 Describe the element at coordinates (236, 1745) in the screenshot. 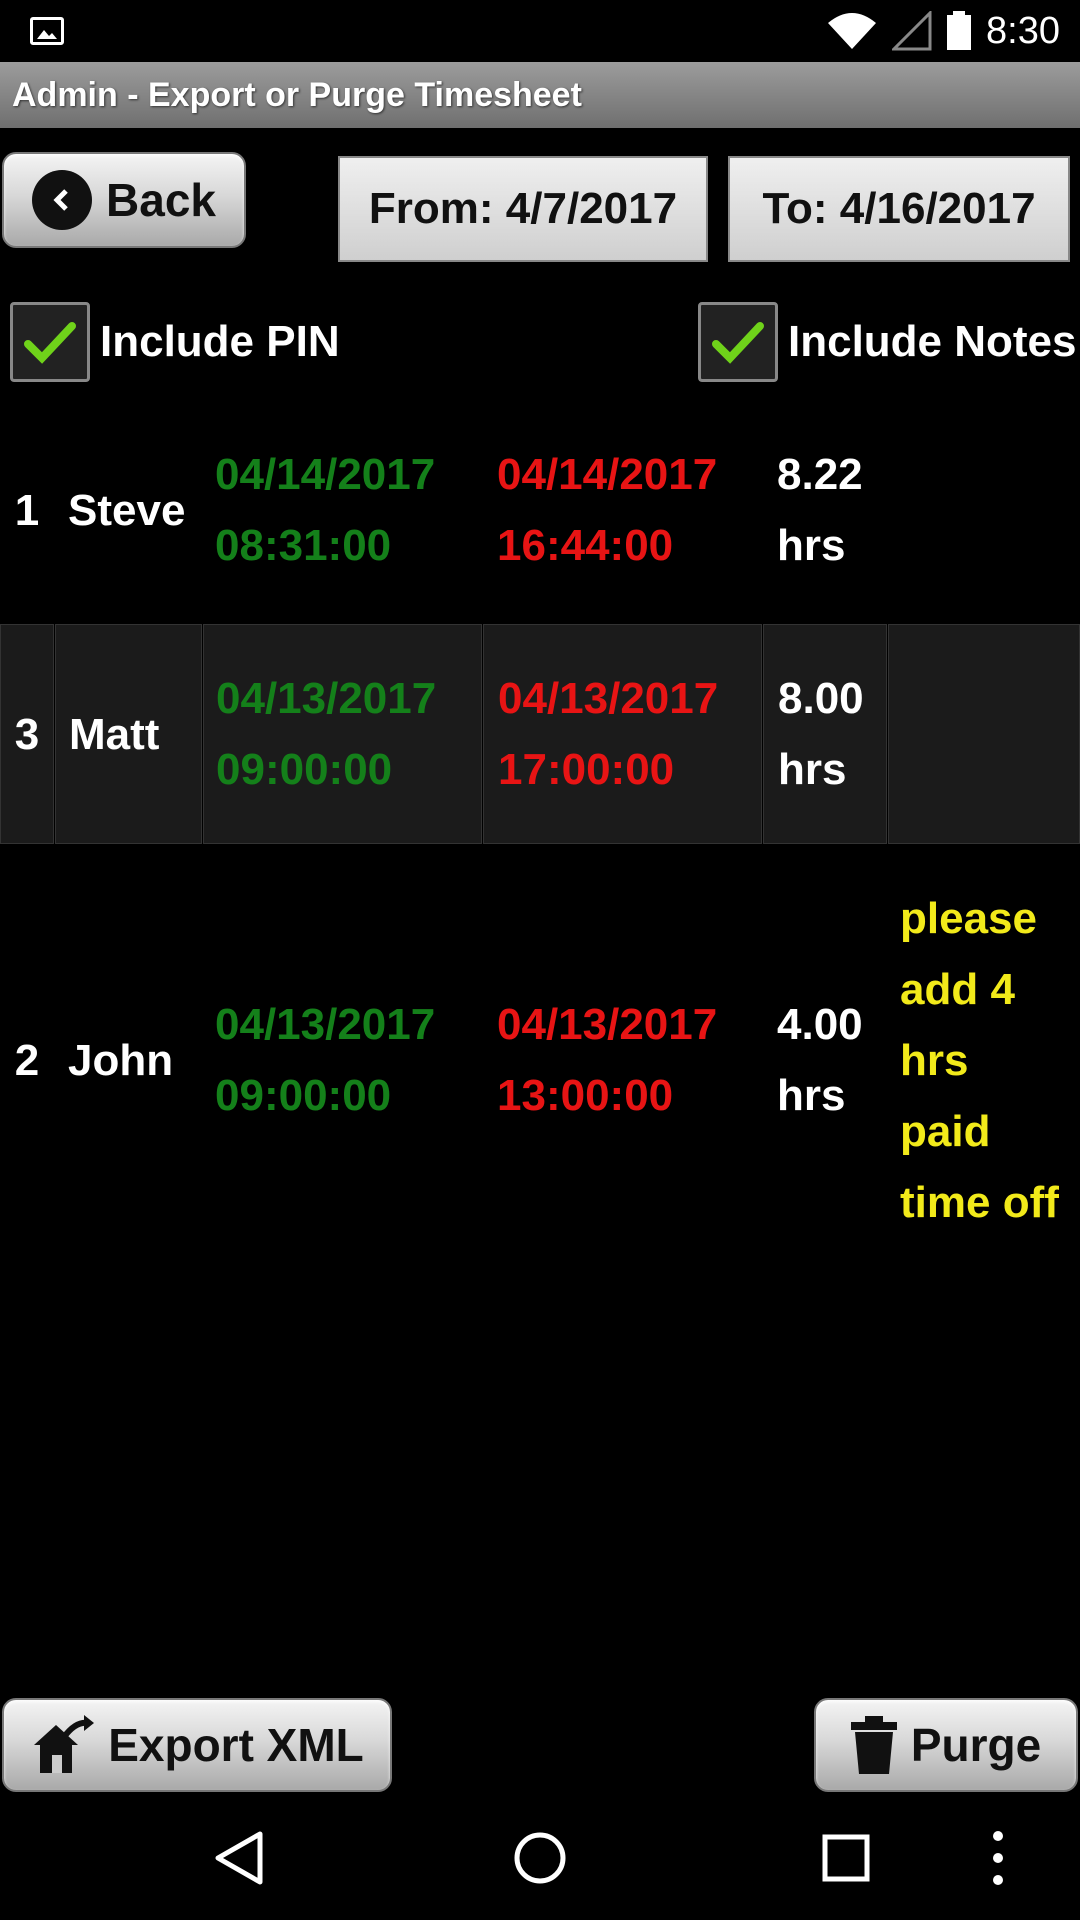

I see `export-xml-label: Export XML` at that location.